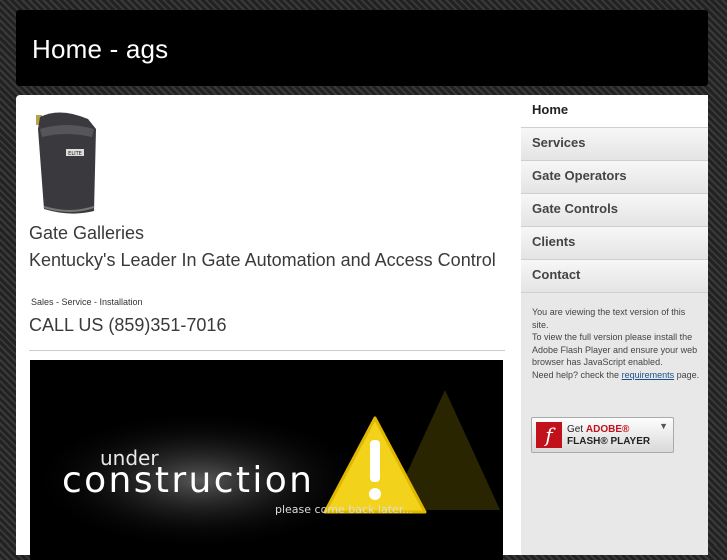  Describe the element at coordinates (267, 350) in the screenshot. I see `content-divider` at that location.